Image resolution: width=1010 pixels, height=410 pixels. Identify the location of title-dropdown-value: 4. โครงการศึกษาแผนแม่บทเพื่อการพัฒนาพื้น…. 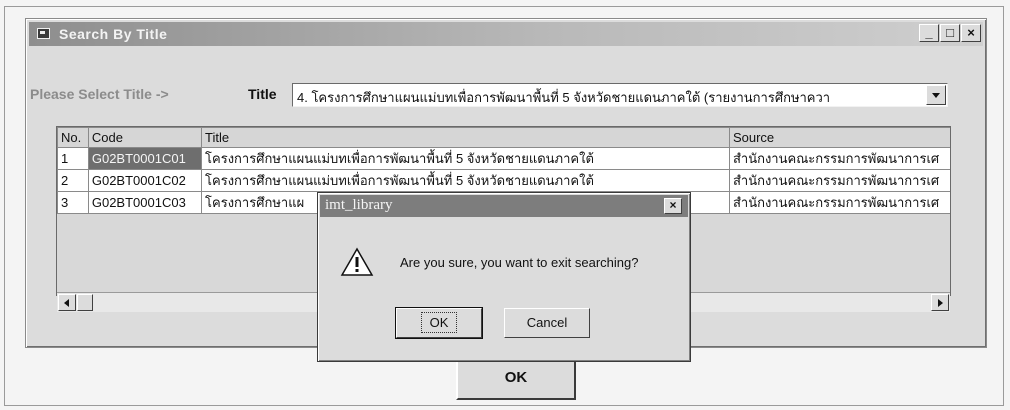
(564, 97).